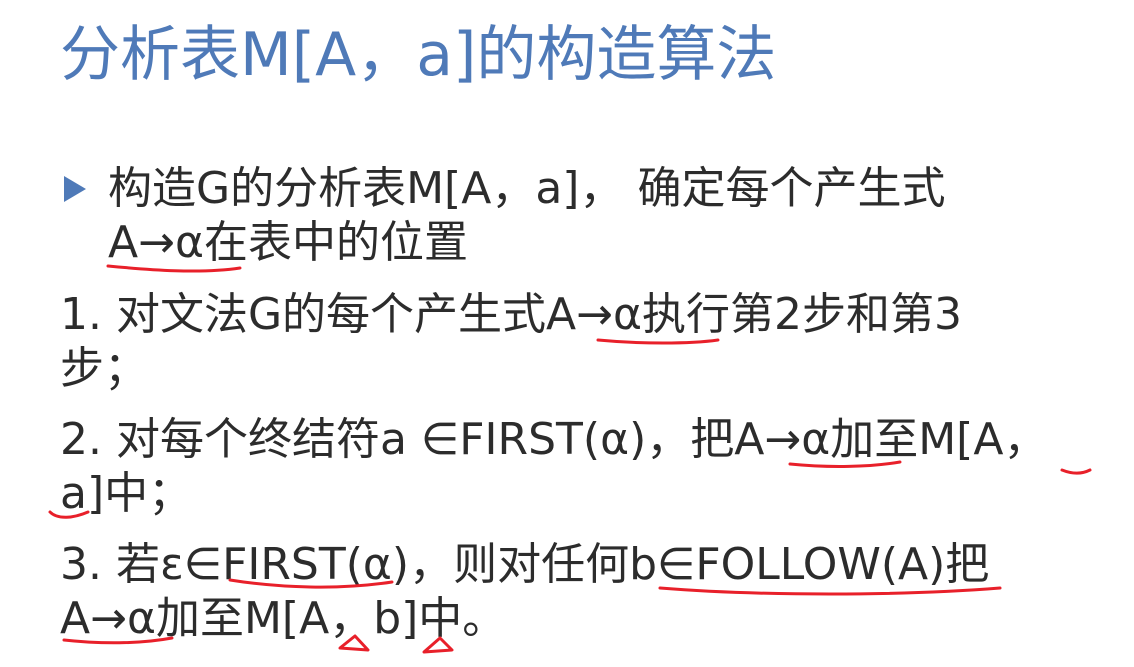 This screenshot has width=1134, height=667. I want to click on step-3-line-2: A→α加至M[A，b]中。, so click(283, 618).